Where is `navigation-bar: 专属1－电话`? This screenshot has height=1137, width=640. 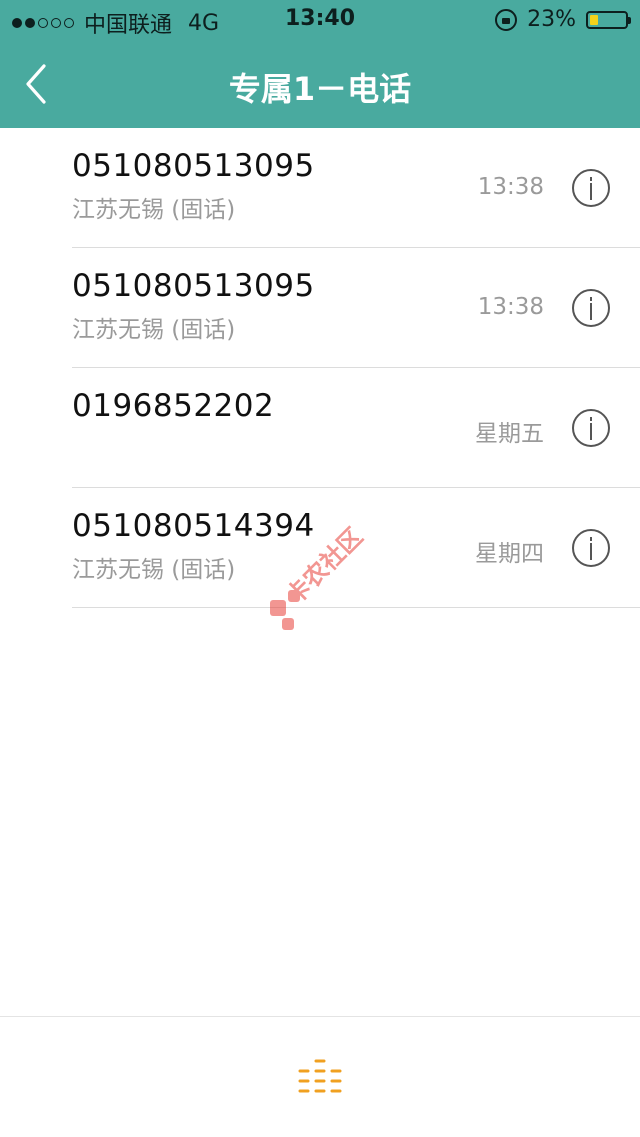
navigation-bar: 专属1－电话 is located at coordinates (320, 84).